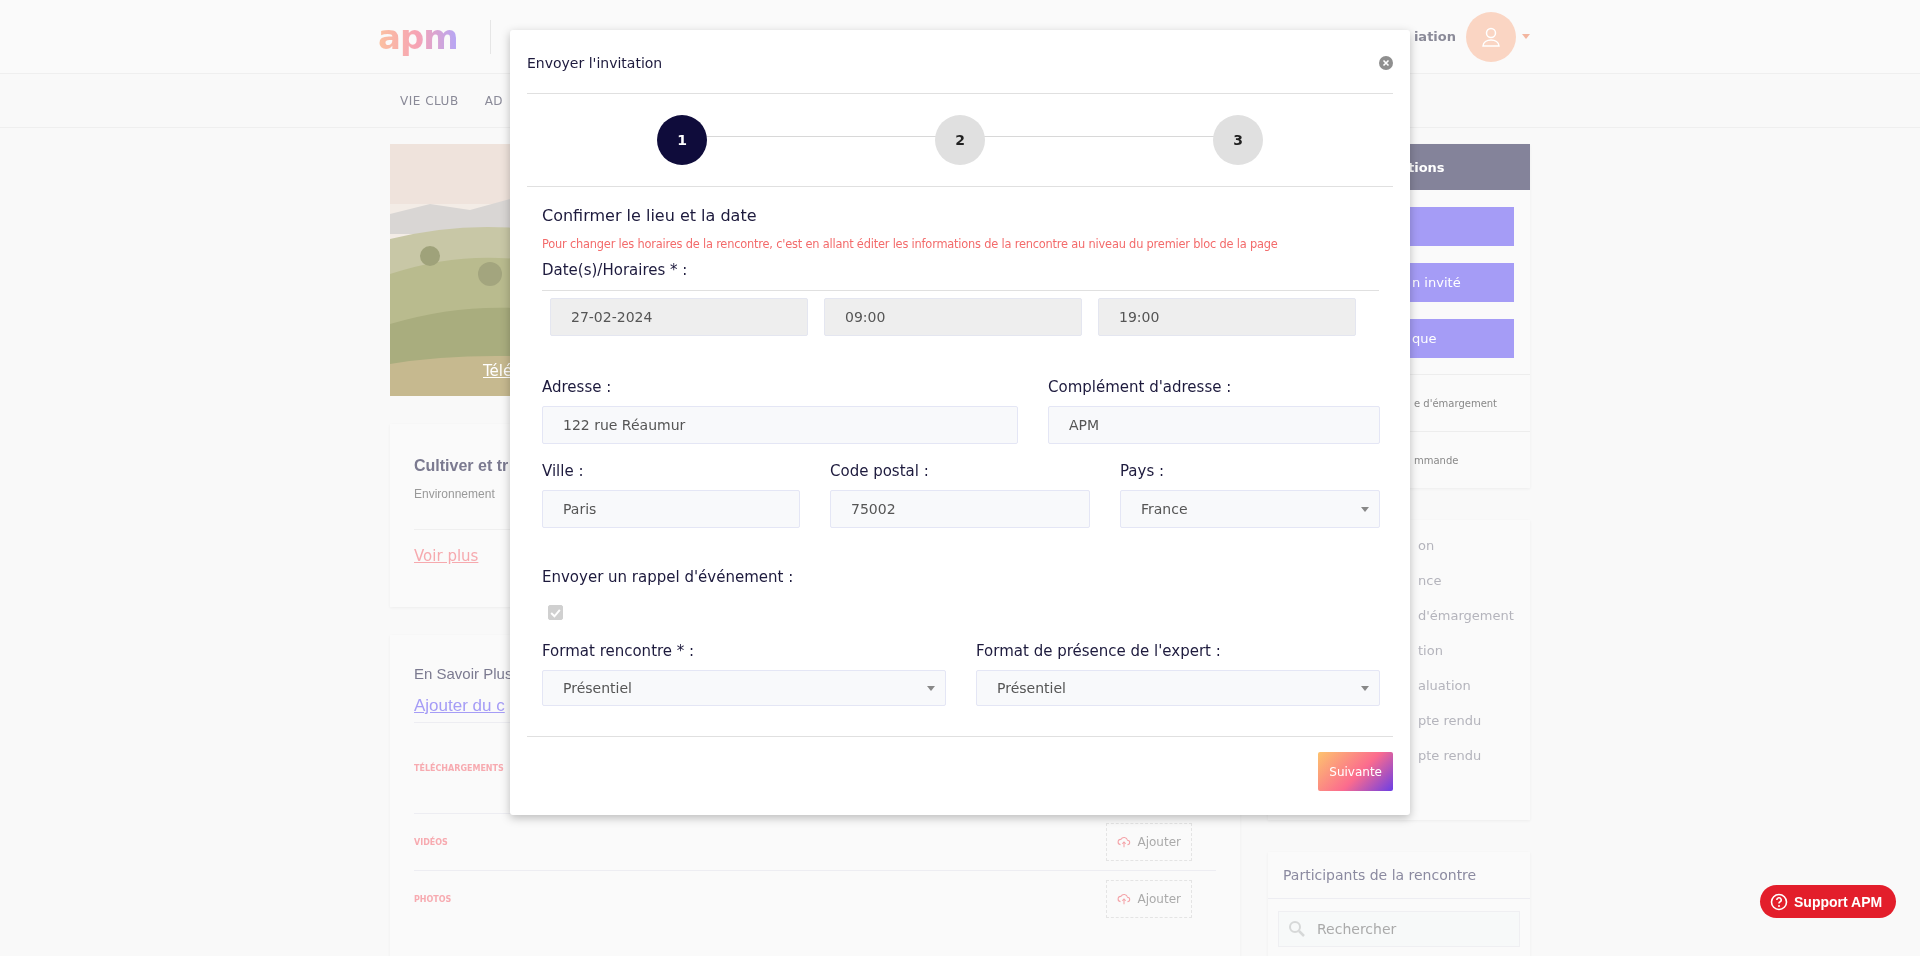 This screenshot has width=1920, height=956. Describe the element at coordinates (1099, 651) in the screenshot. I see `field-label: Format de présence de l'expert :` at that location.